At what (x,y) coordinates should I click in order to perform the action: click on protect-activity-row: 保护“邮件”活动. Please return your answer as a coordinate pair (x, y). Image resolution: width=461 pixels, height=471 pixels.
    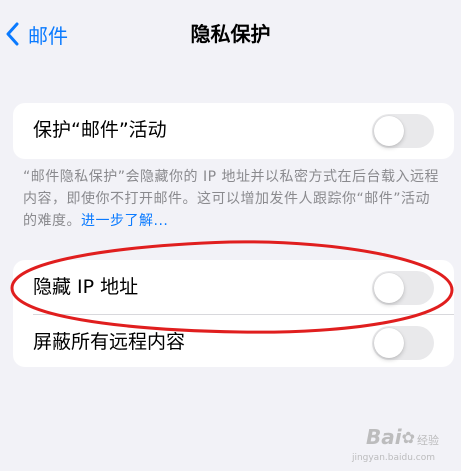
    Looking at the image, I should click on (233, 130).